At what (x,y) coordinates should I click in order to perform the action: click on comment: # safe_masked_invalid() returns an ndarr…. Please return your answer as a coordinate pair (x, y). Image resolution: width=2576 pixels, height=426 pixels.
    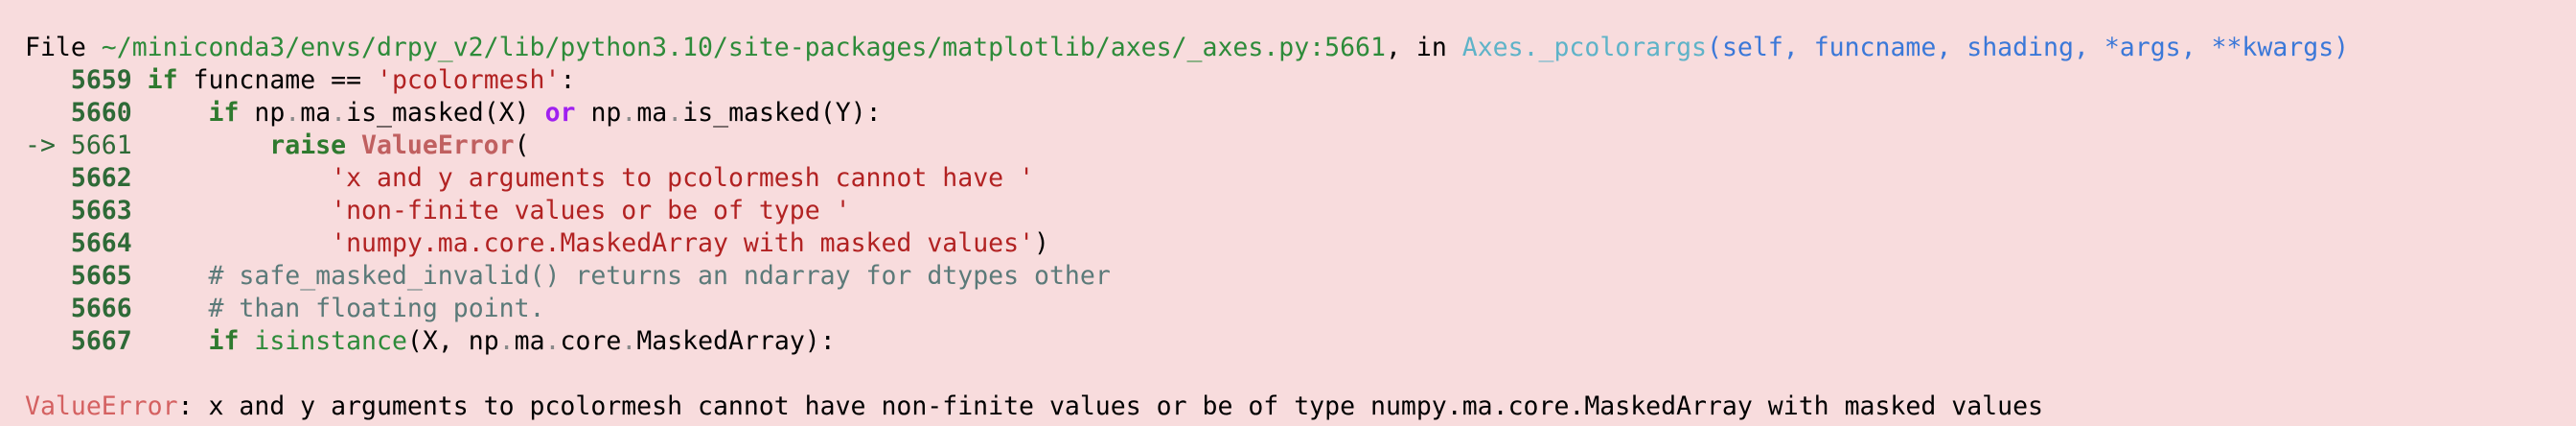
    Looking at the image, I should click on (659, 276).